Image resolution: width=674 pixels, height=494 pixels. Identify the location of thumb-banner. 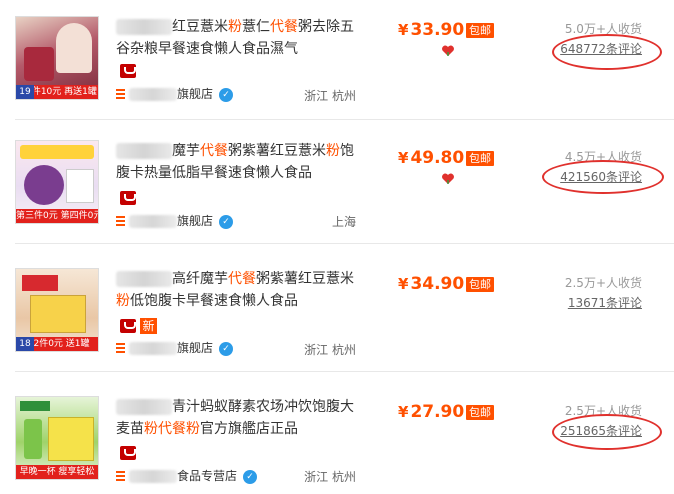
(57, 152).